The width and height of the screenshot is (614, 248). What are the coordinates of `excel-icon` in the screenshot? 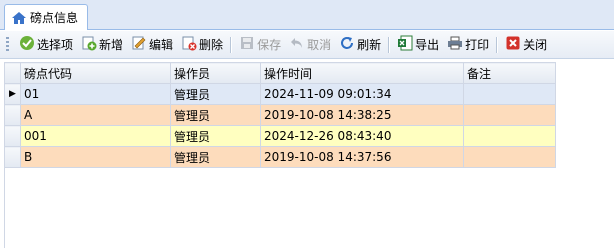 It's located at (405, 44).